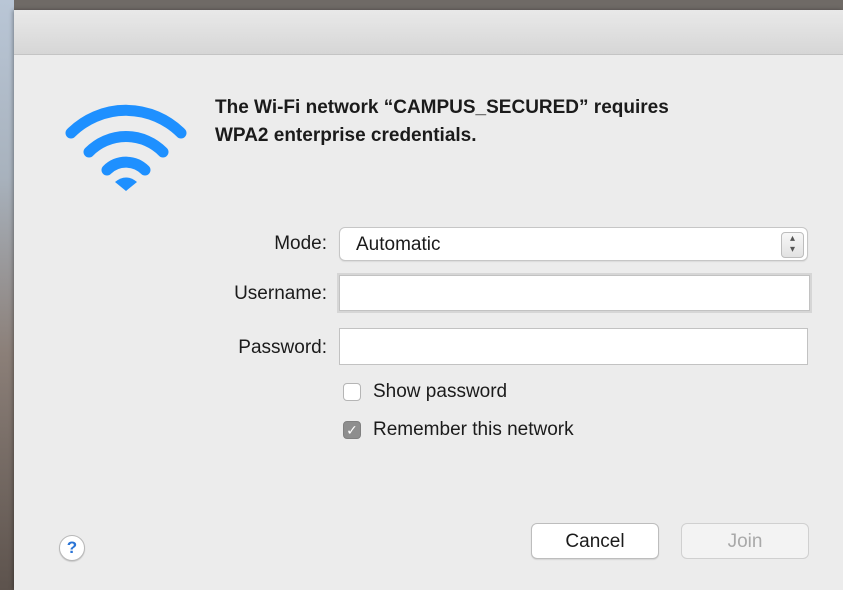  I want to click on dialog-titlebar, so click(428, 32).